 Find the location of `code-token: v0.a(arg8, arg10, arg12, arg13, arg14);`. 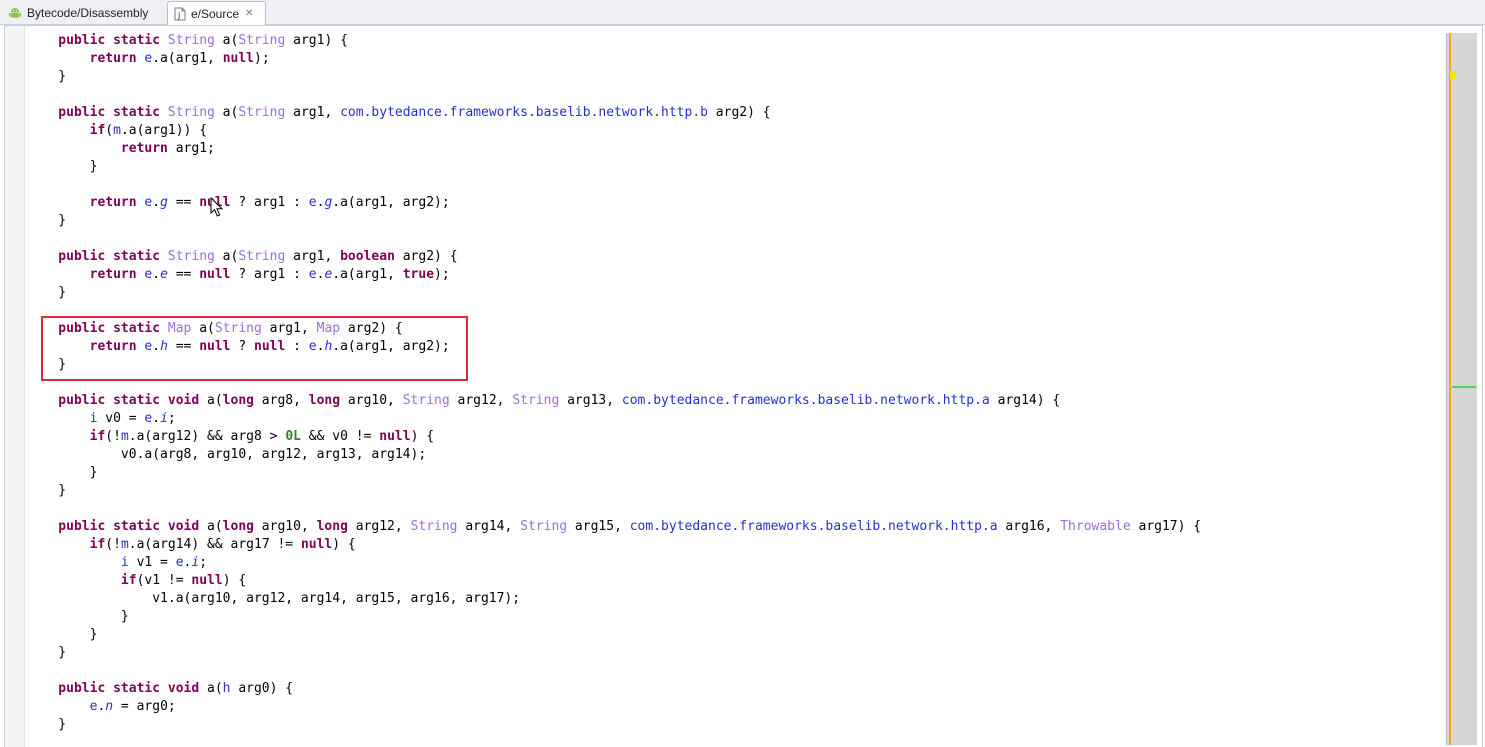

code-token: v0.a(arg8, arg10, arg12, arg13, arg14); is located at coordinates (227, 454).